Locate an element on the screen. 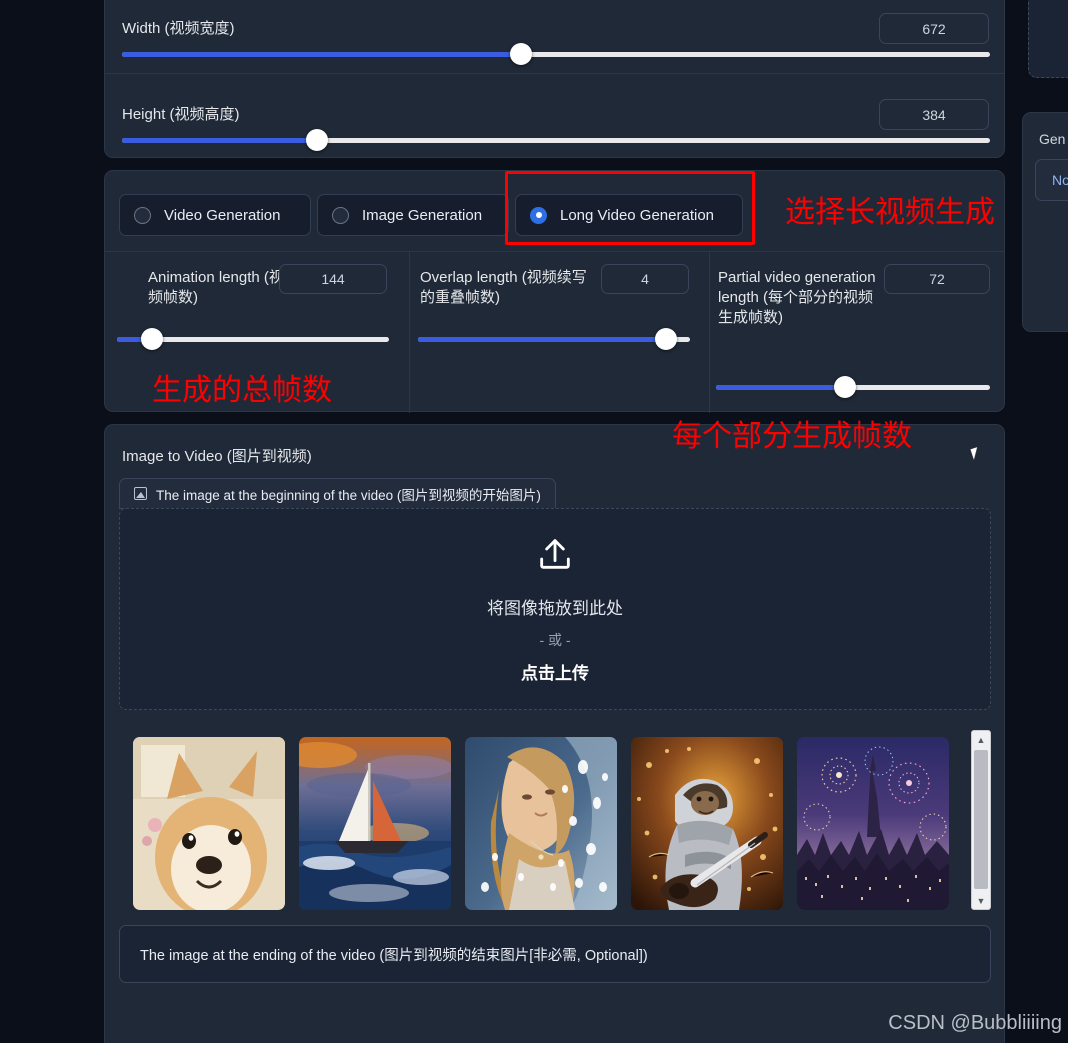 This screenshot has height=1043, width=1068. dropzone-drag-text: 将图像拖放到此处 is located at coordinates (555, 608).